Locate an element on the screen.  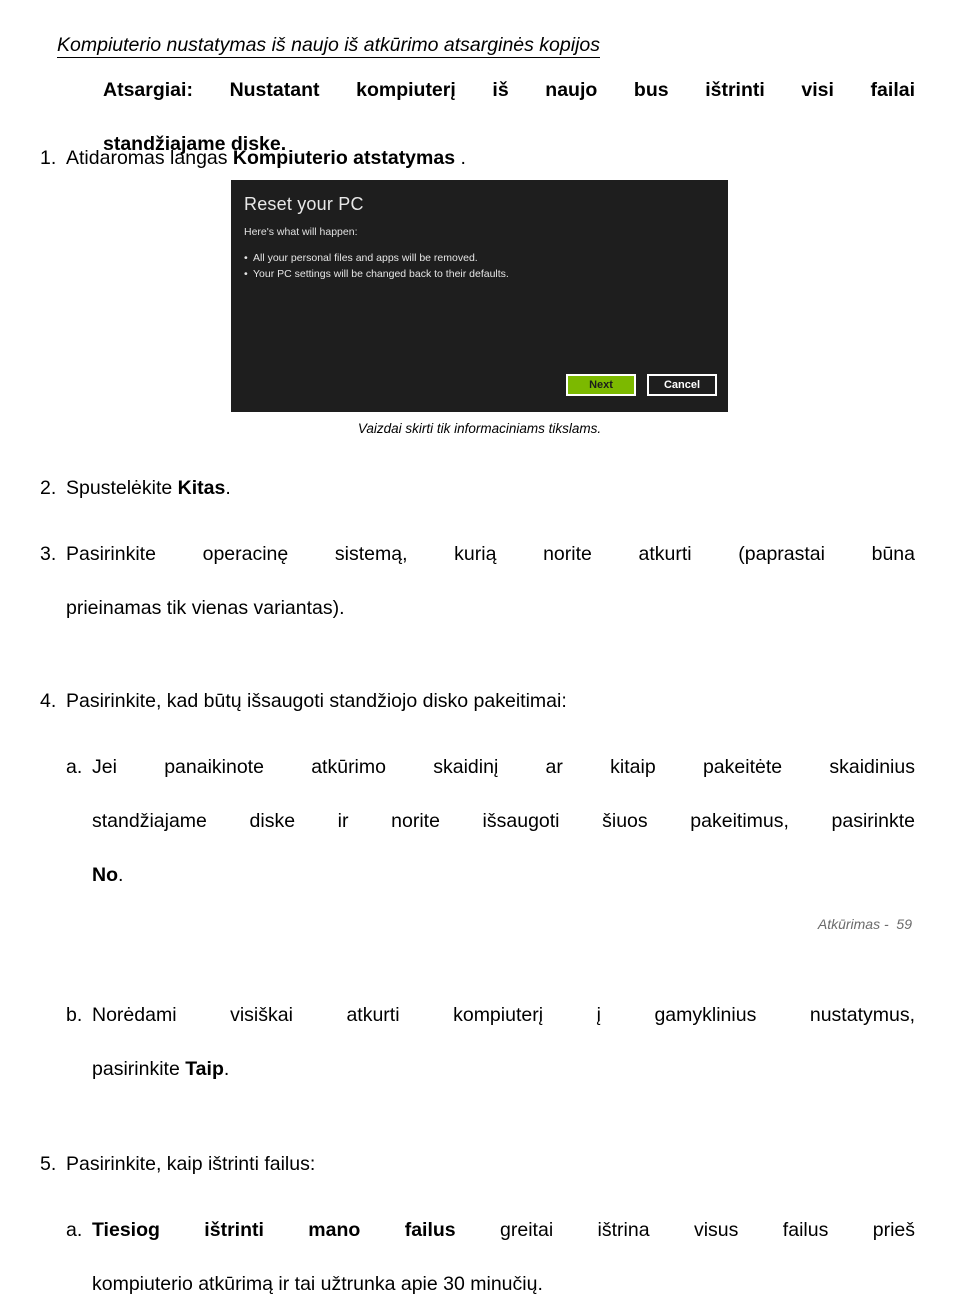
reset-pc-button-row: Next Cancel is located at coordinates (641, 385).